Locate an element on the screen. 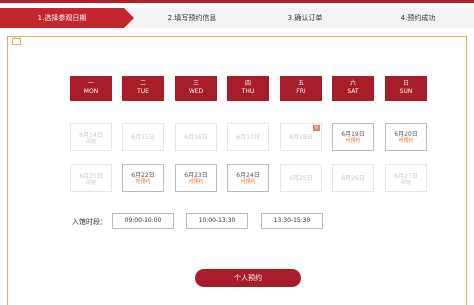 The image size is (474, 305). day-cell-available: 6月20日 可预约 is located at coordinates (406, 137).